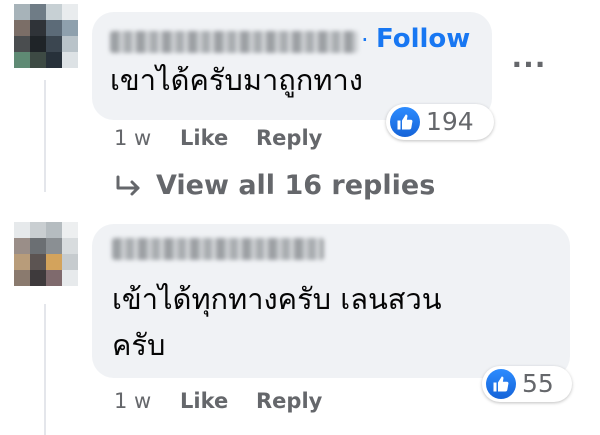  What do you see at coordinates (128, 185) in the screenshot?
I see `reply-arrow-icon` at bounding box center [128, 185].